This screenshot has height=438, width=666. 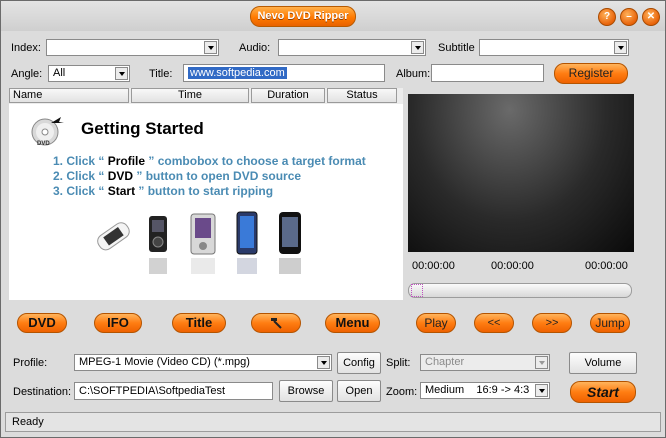 What do you see at coordinates (520, 290) in the screenshot?
I see `seek-slider` at bounding box center [520, 290].